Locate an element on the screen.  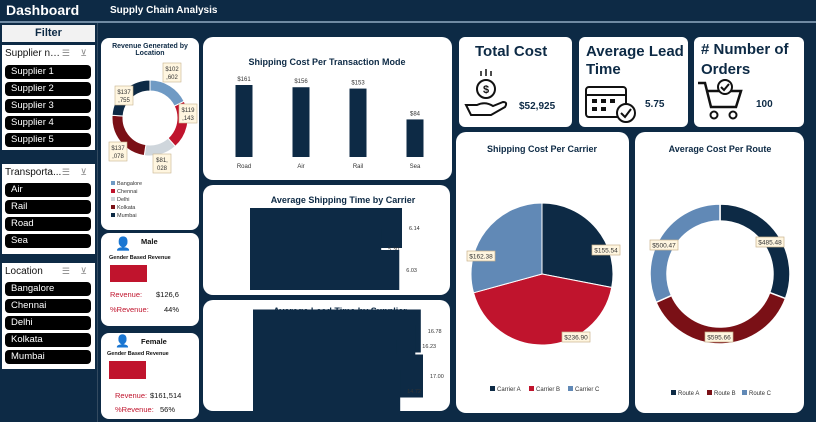
legend-label: Route C is located at coordinates (760, 394).